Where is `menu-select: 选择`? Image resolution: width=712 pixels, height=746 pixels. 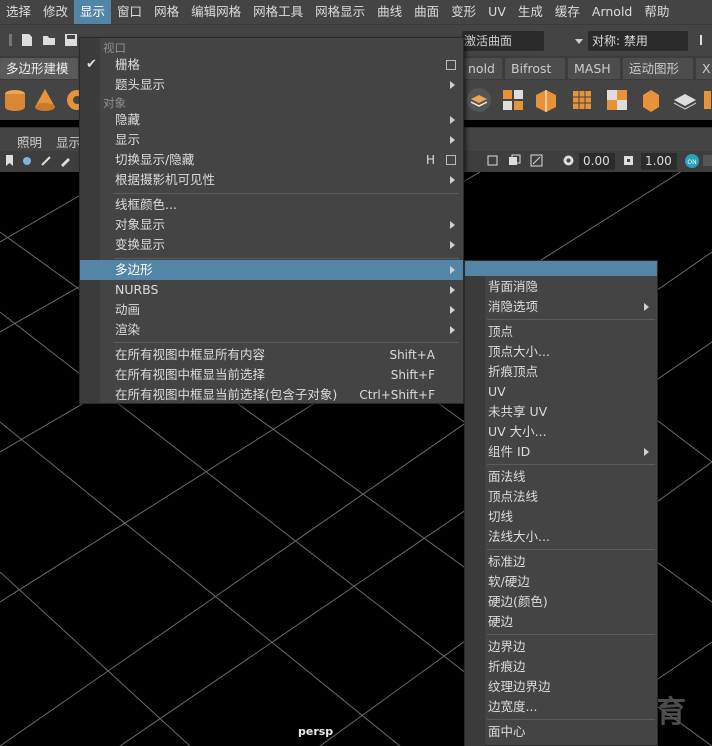
menu-select: 选择 is located at coordinates (18, 12).